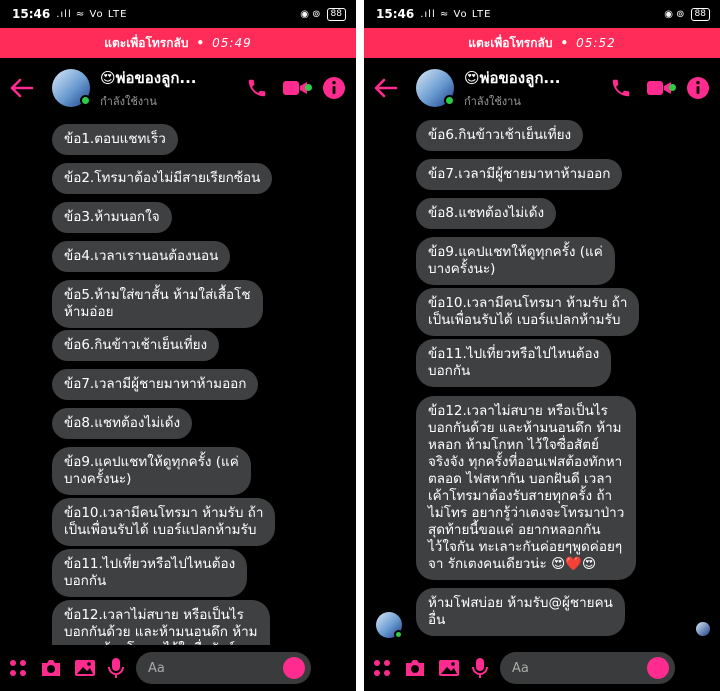 This screenshot has height=691, width=720. I want to click on return-call-banner: แตะเพื่อโทรกลับ • 05:49, so click(178, 43).